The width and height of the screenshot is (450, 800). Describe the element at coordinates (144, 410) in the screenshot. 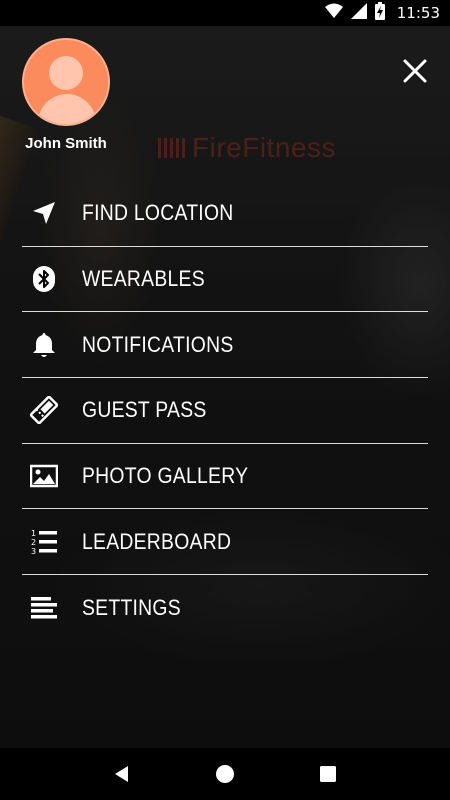

I see `menu-item-label: GUEST PASS` at that location.